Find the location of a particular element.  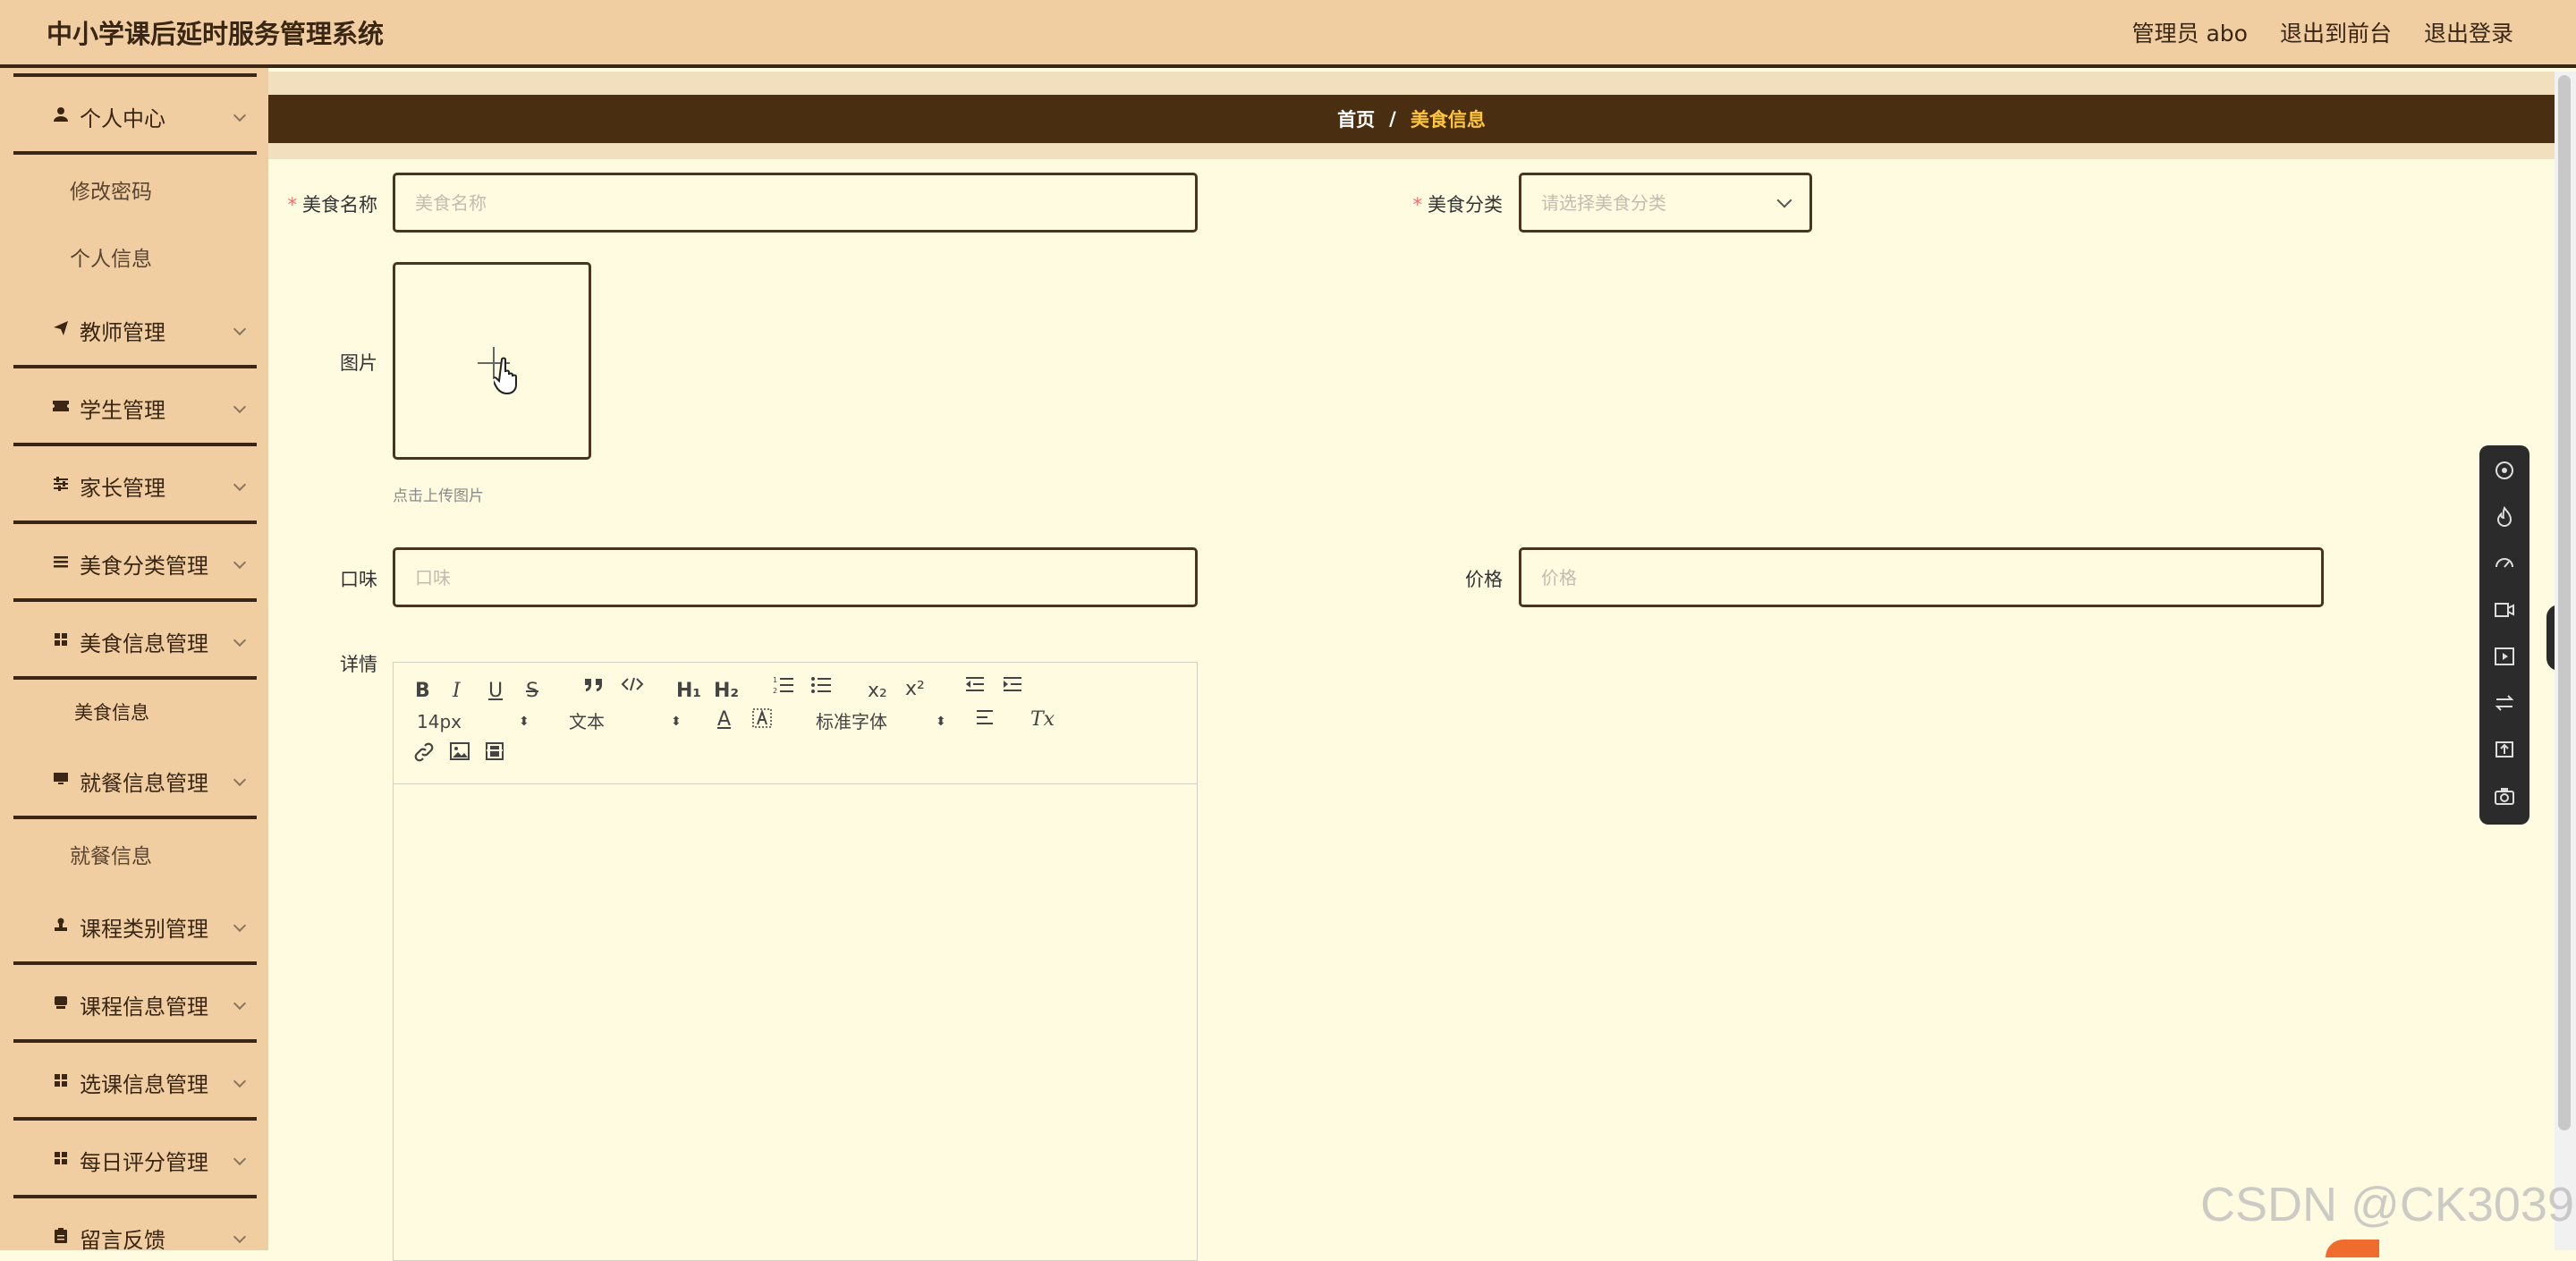

sidebar-item-course-type: 课程类别管理 is located at coordinates (135, 926).